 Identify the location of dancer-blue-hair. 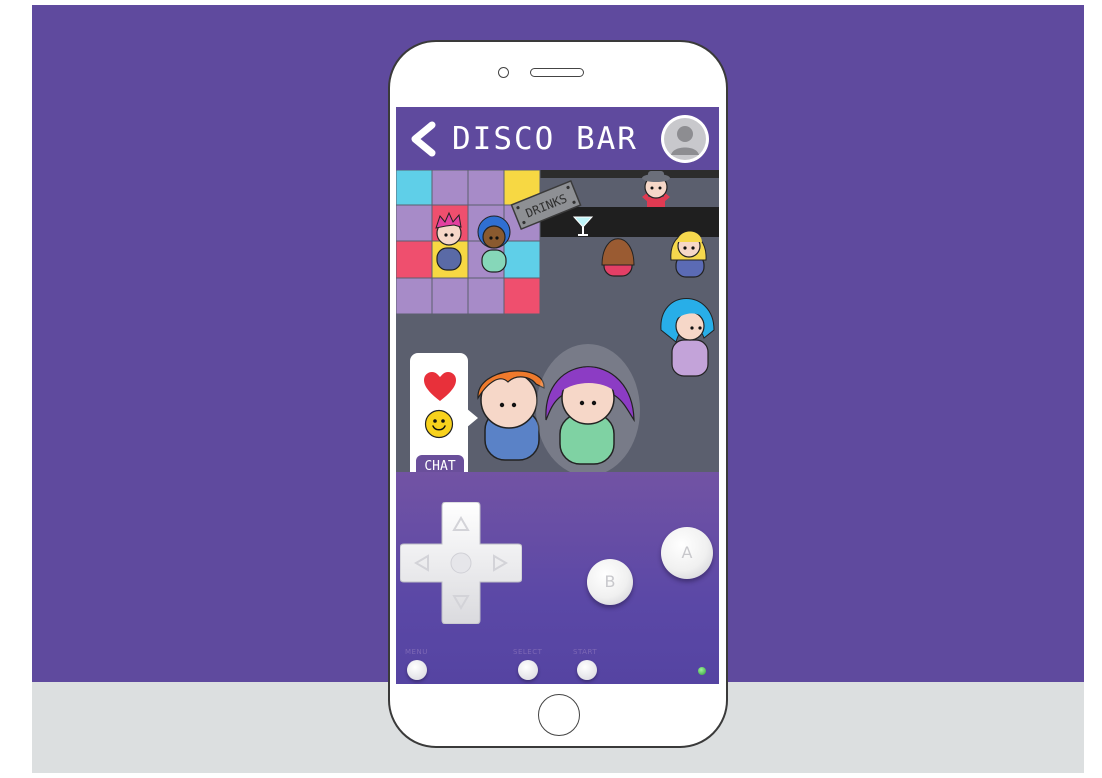
(494, 244).